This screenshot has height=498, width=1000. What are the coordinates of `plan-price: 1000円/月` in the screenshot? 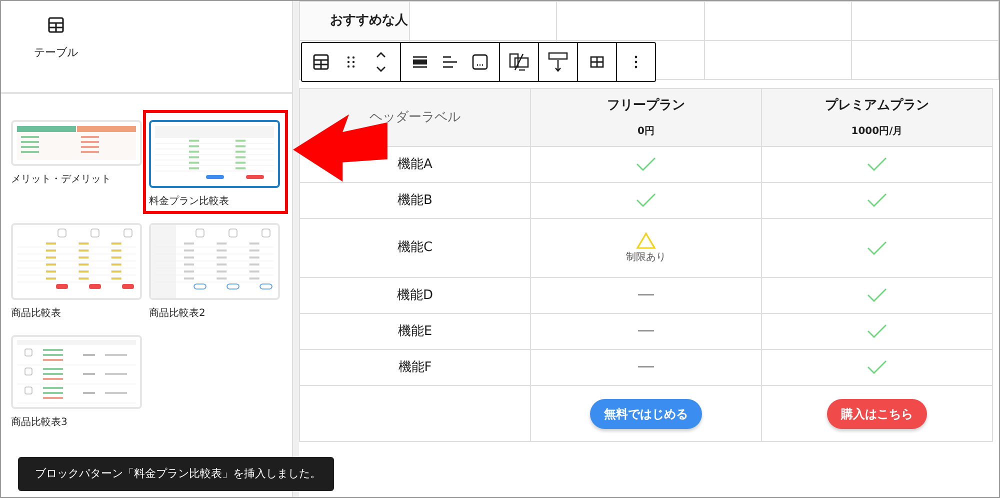 It's located at (877, 131).